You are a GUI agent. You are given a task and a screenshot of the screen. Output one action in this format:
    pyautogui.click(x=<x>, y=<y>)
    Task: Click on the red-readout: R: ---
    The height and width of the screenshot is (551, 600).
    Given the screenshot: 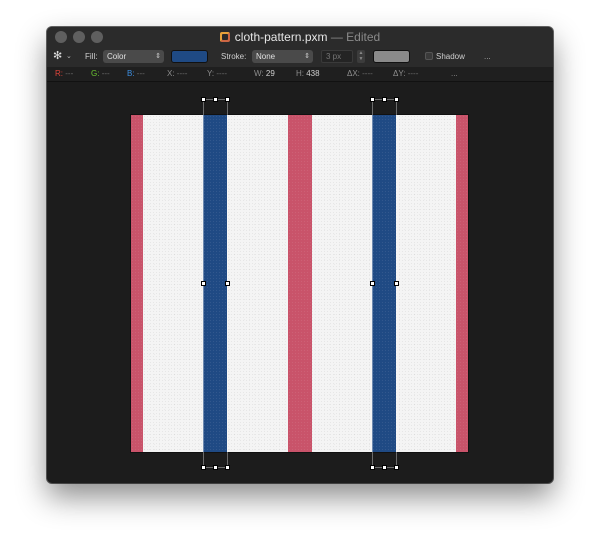 What is the action you would take?
    pyautogui.click(x=64, y=73)
    